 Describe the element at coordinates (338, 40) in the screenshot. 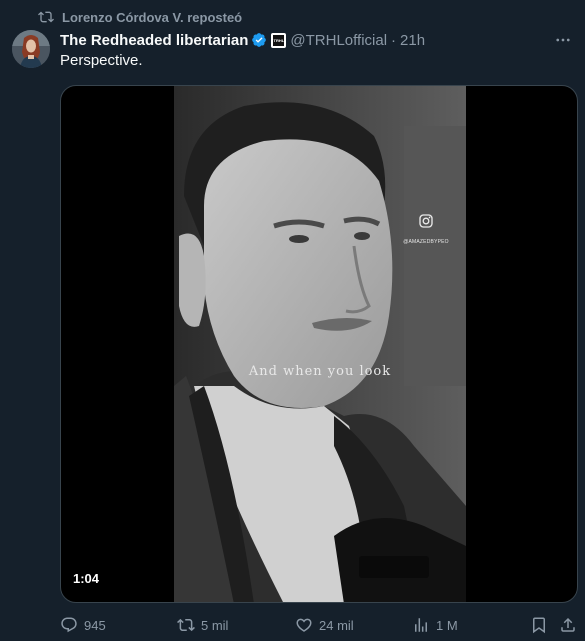

I see `handle: @TRHLofficial` at that location.